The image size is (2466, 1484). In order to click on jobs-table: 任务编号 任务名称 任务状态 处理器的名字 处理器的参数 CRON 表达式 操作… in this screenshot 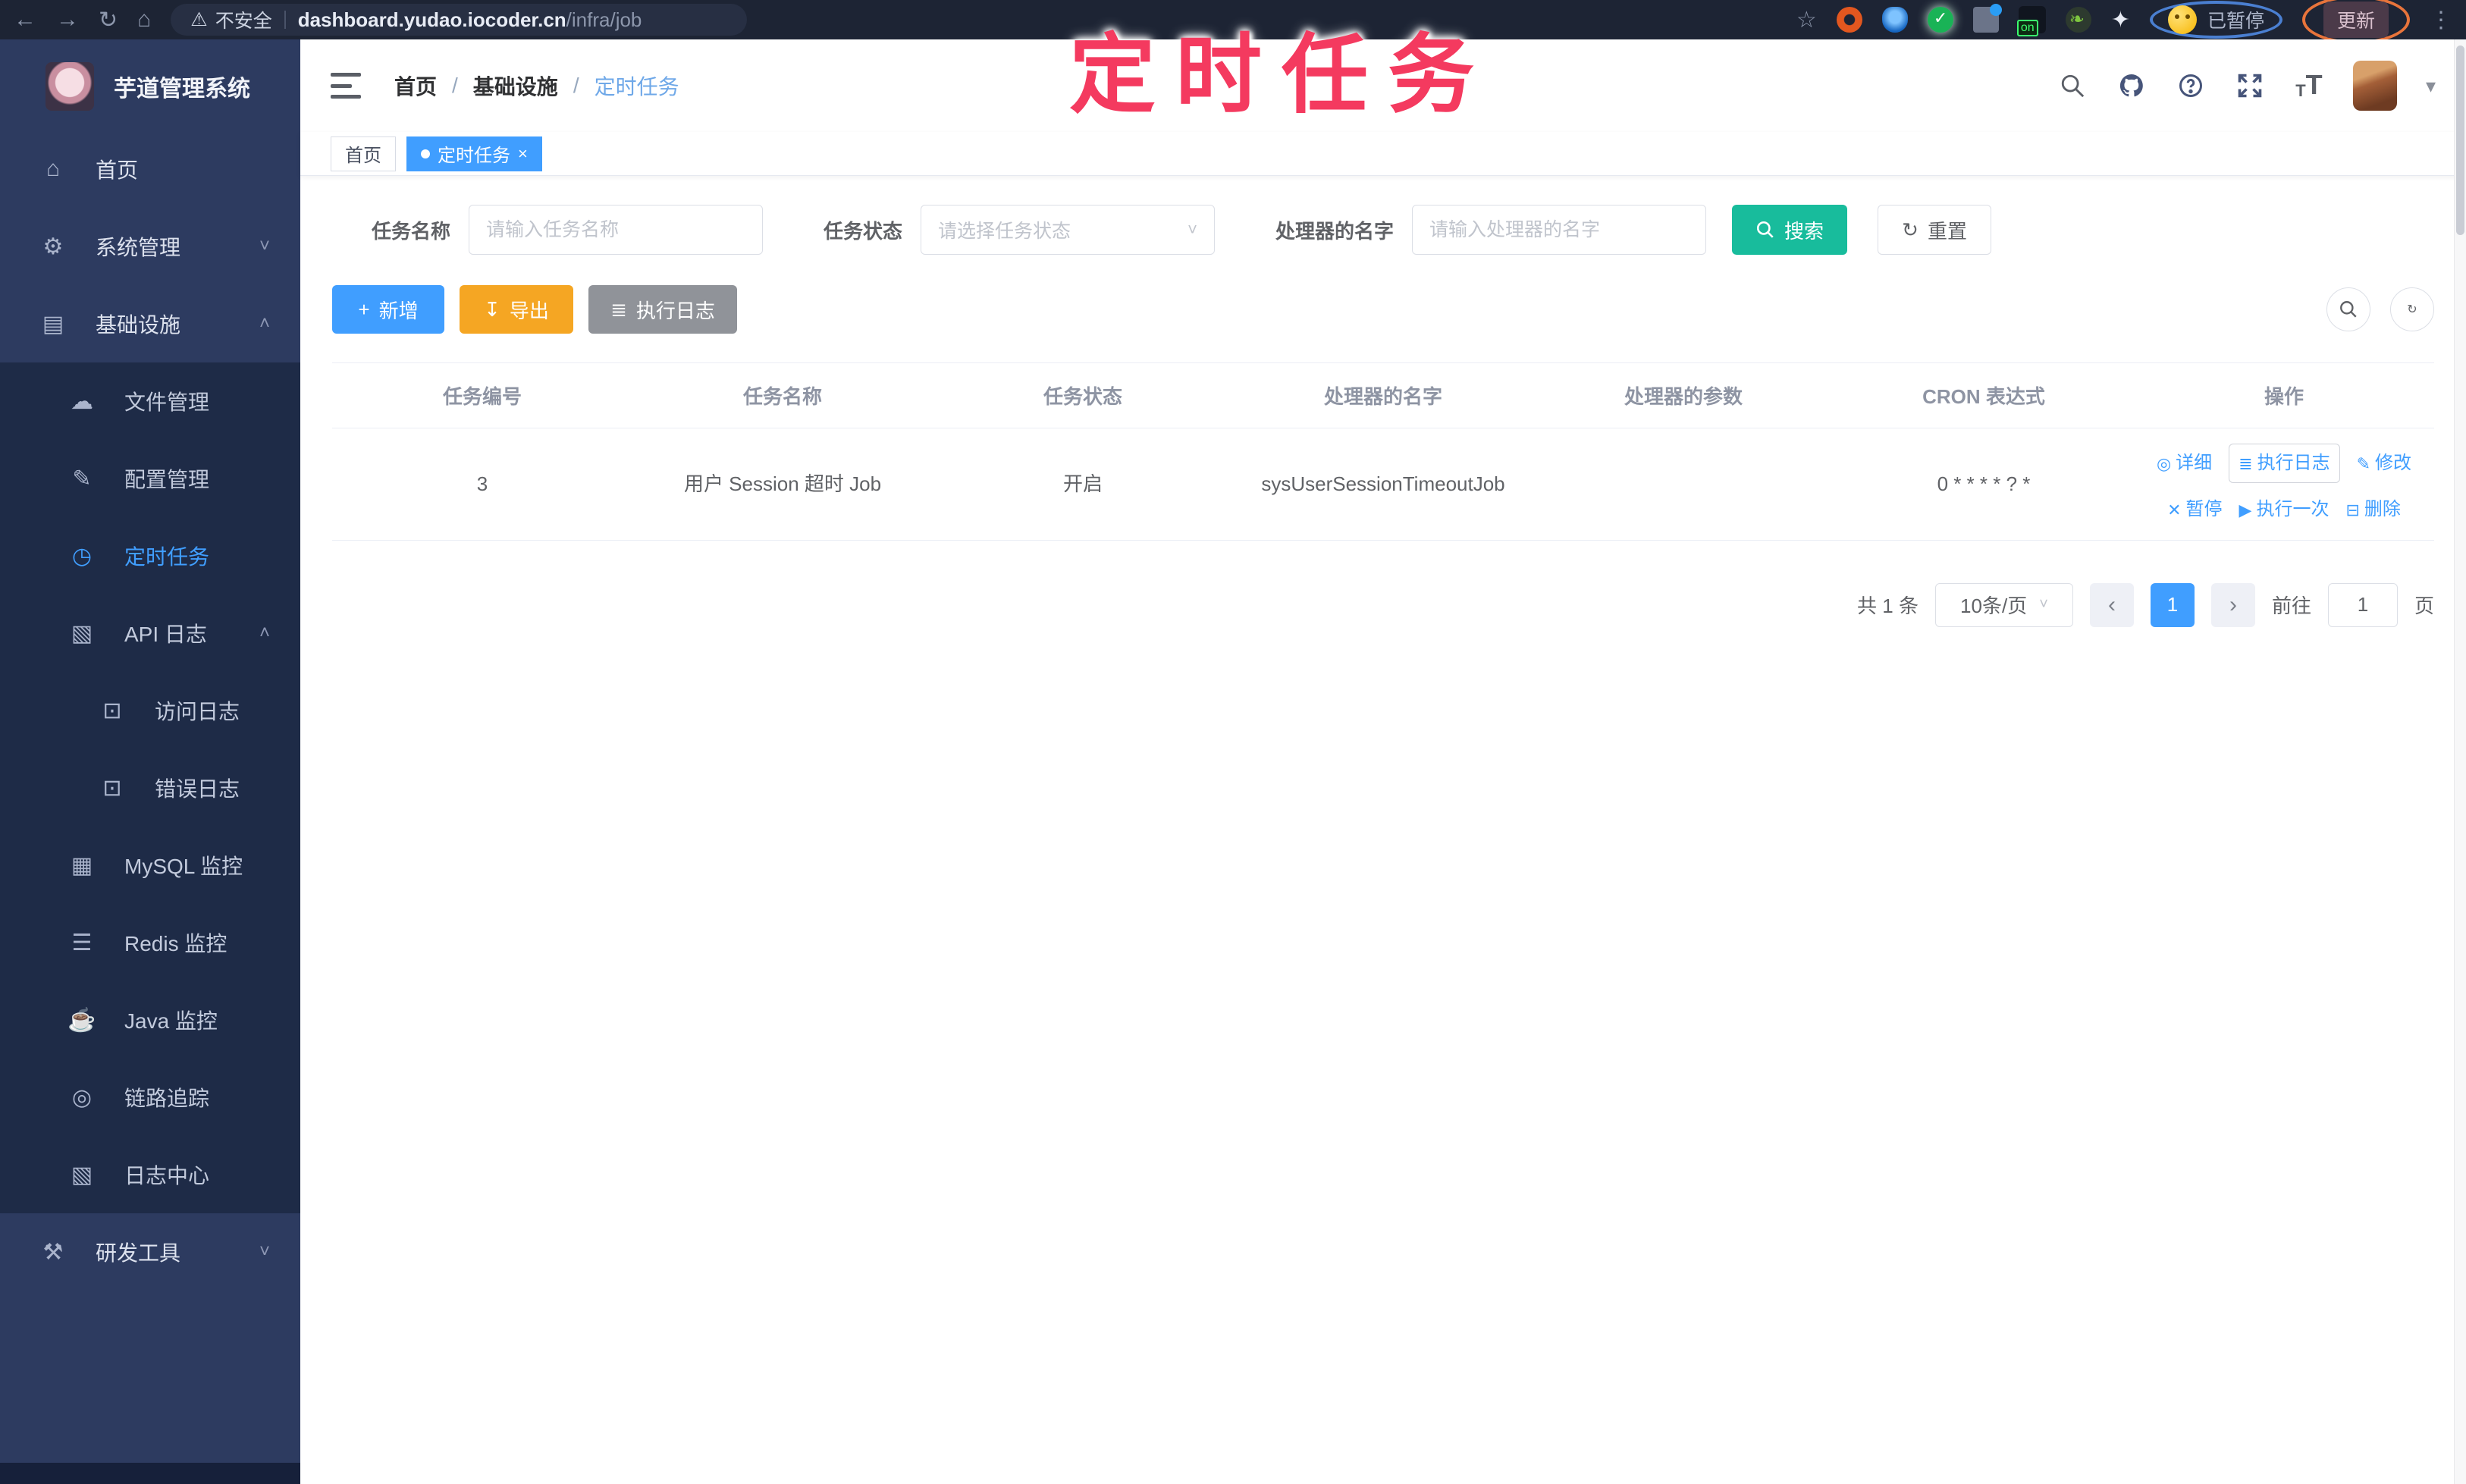, I will do `click(1383, 451)`.